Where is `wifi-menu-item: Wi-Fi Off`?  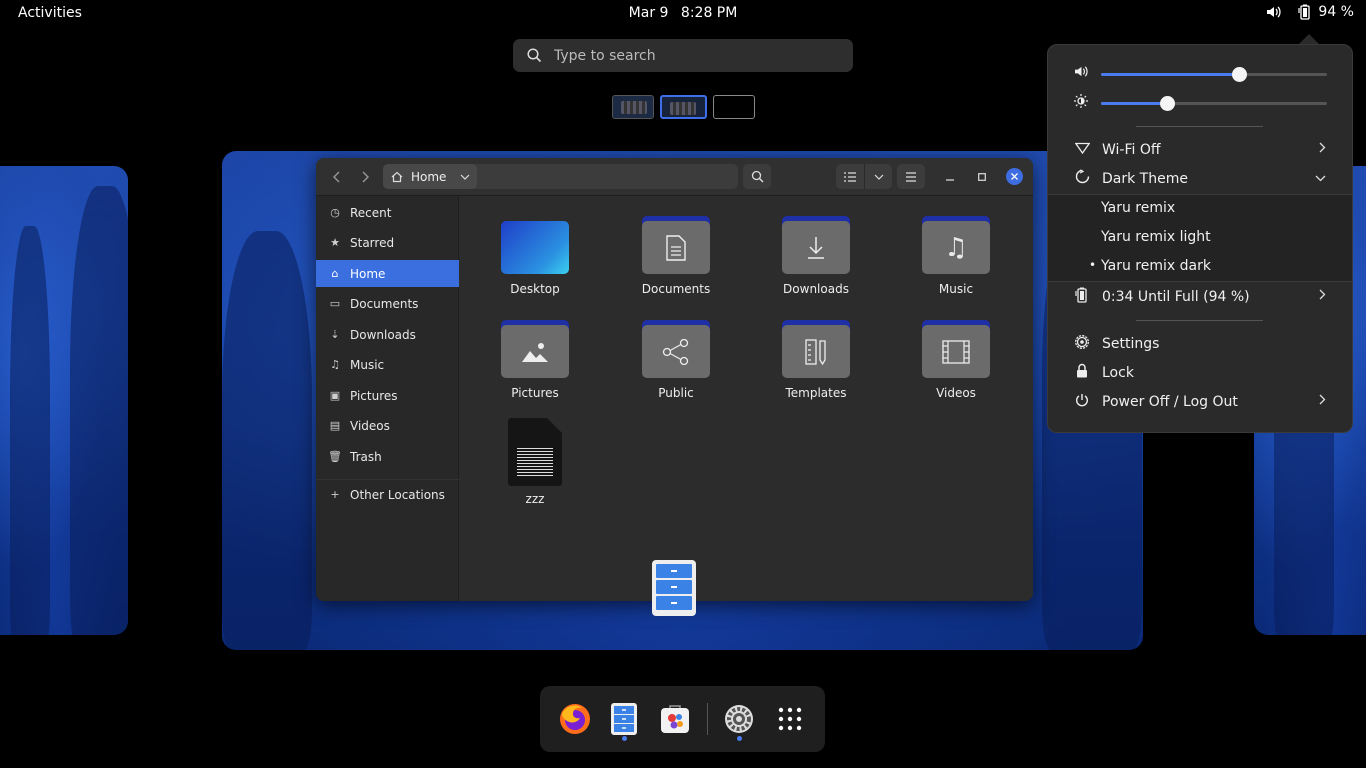
wifi-menu-item: Wi-Fi Off is located at coordinates (1200, 149).